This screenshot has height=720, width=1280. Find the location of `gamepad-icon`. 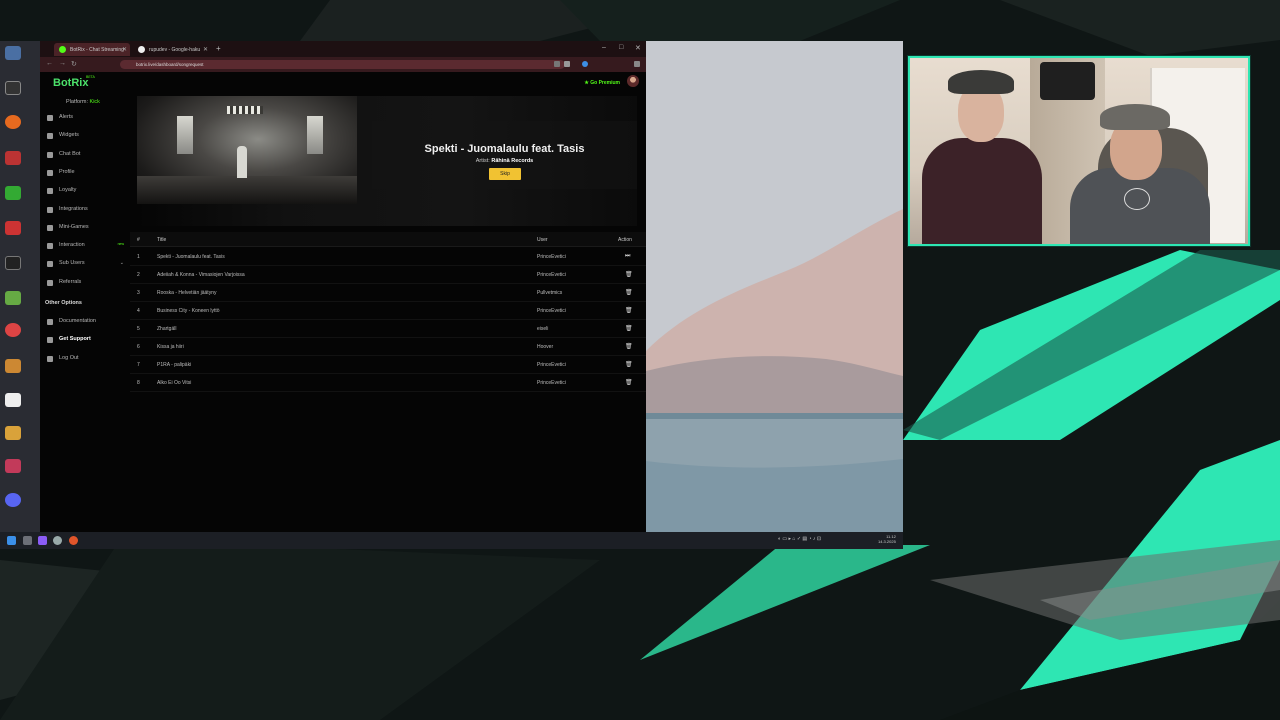

gamepad-icon is located at coordinates (50, 228).